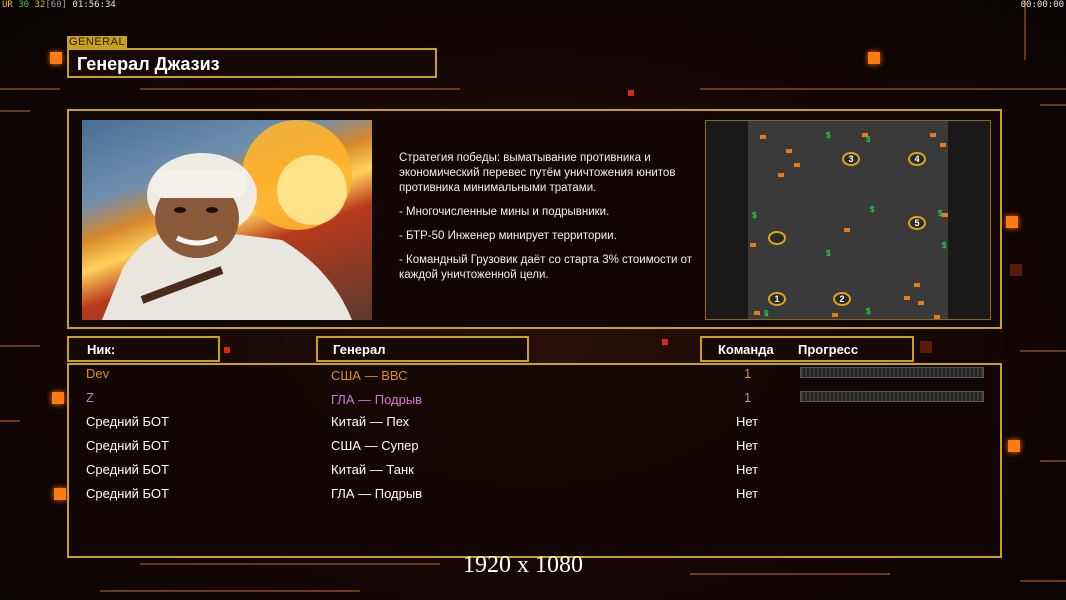 The height and width of the screenshot is (600, 1066). What do you see at coordinates (24, 5) in the screenshot?
I see `hud-fps-a: 30` at bounding box center [24, 5].